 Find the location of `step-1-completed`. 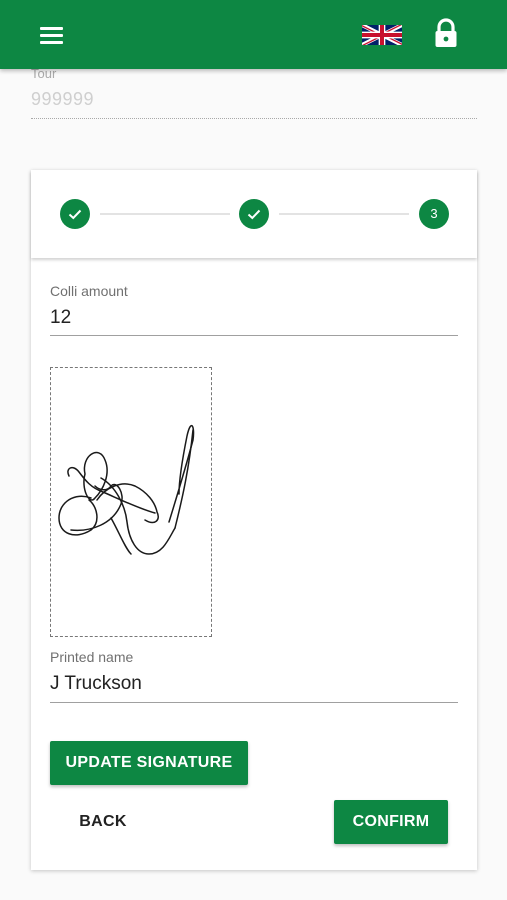

step-1-completed is located at coordinates (75, 214).